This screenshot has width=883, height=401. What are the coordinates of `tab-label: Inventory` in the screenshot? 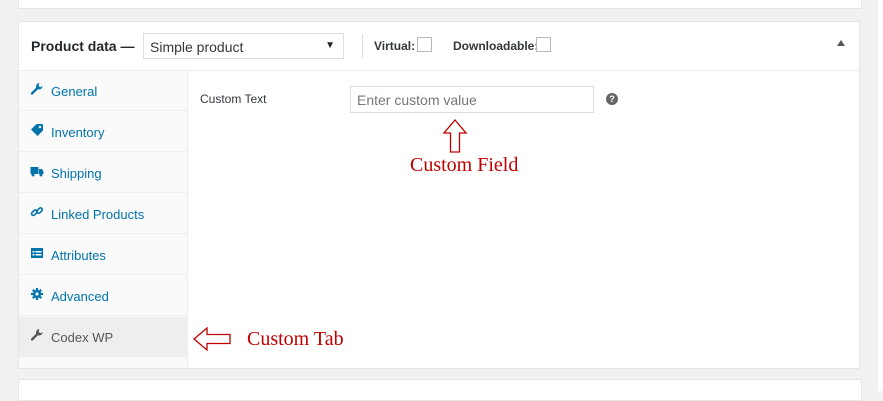 It's located at (78, 132).